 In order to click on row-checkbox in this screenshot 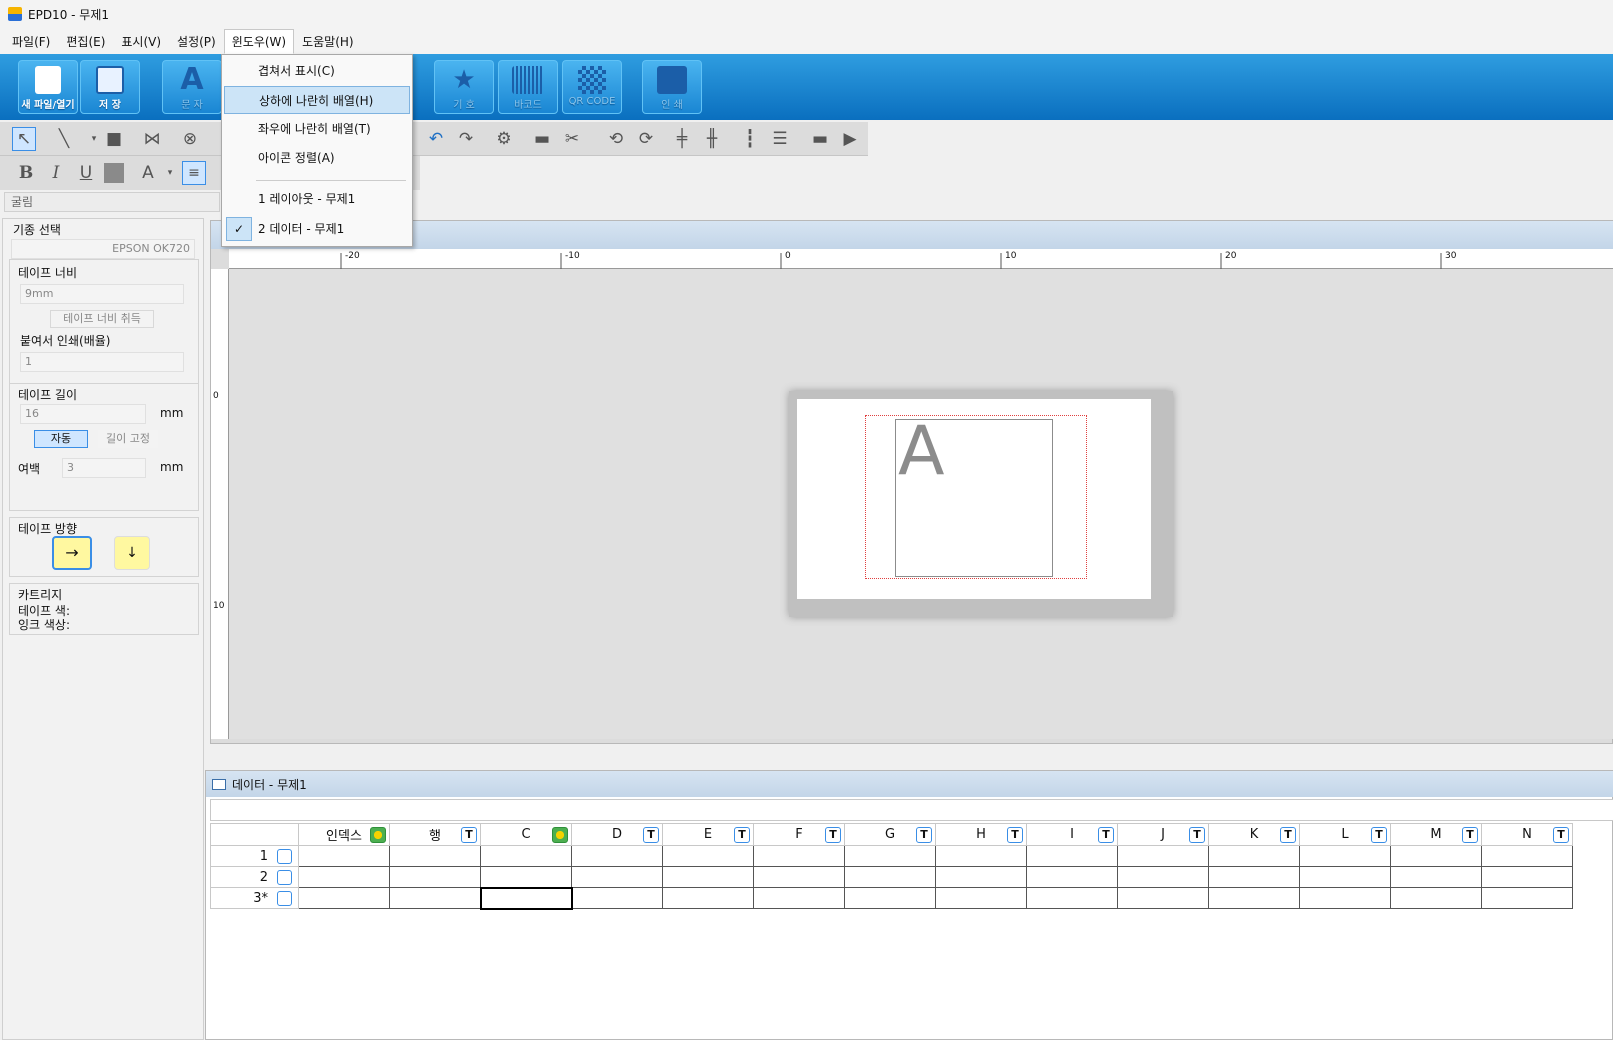, I will do `click(284, 898)`.